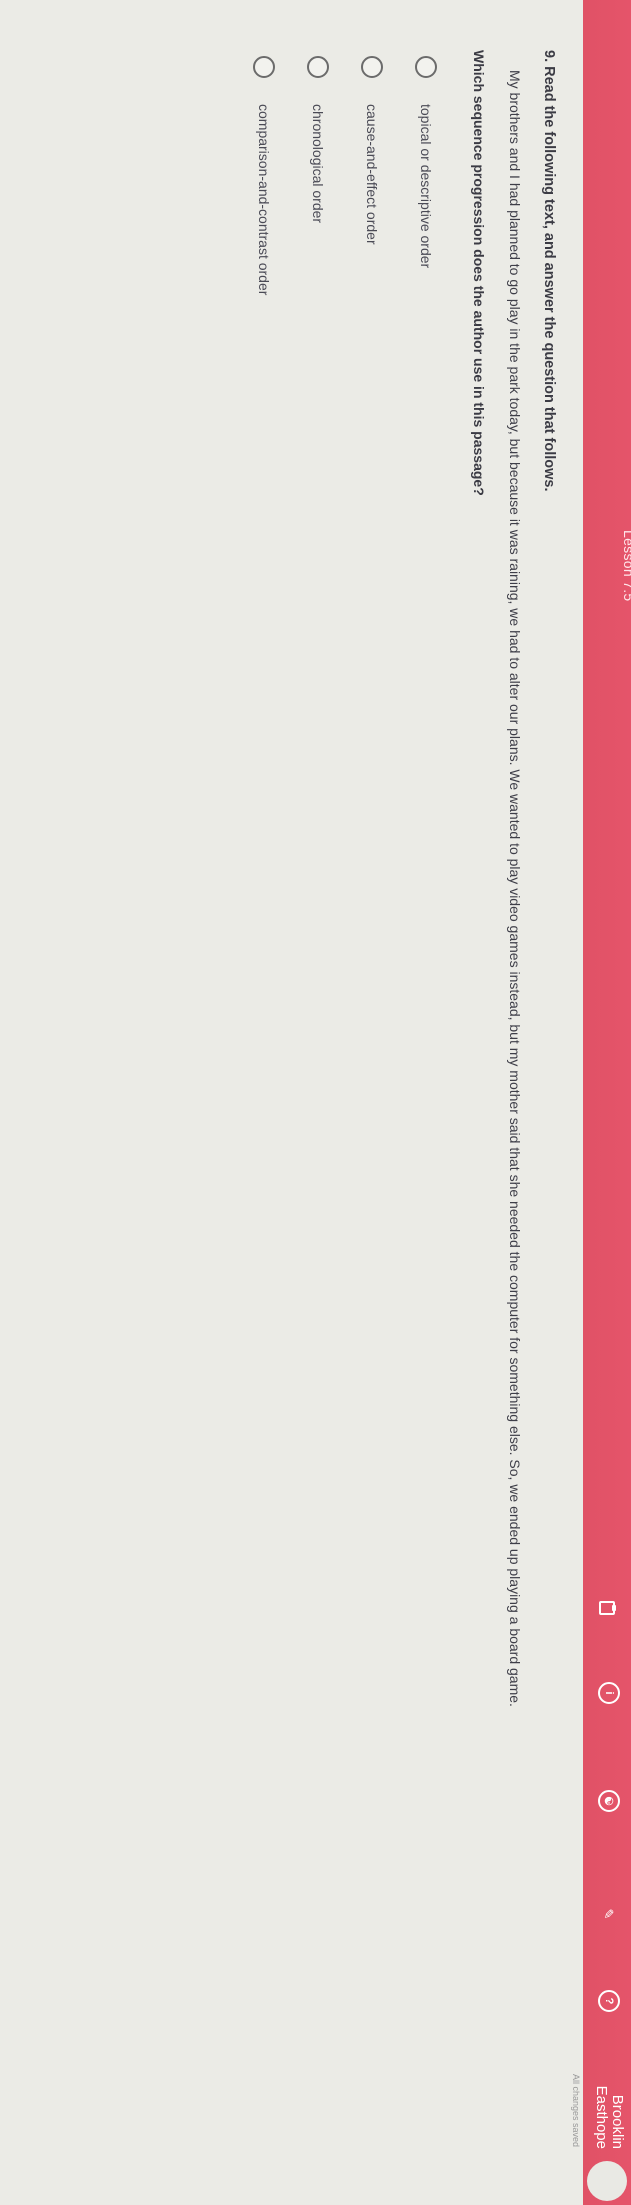  I want to click on option-label: cause-and-effect order, so click(372, 174).